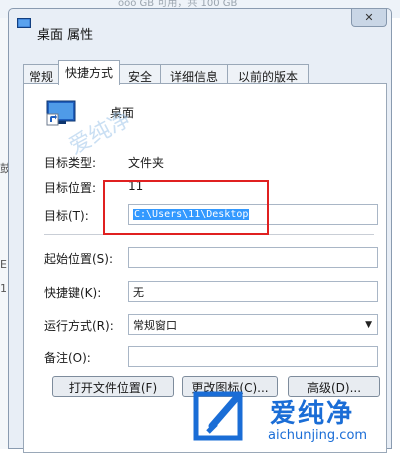  Describe the element at coordinates (146, 163) in the screenshot. I see `target-type-value: 文件夹` at that location.